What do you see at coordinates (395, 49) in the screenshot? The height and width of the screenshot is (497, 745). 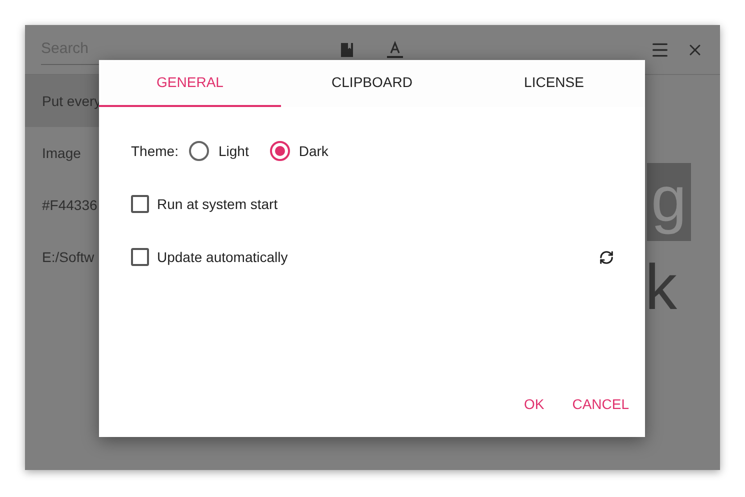 I see `text-format-icon` at bounding box center [395, 49].